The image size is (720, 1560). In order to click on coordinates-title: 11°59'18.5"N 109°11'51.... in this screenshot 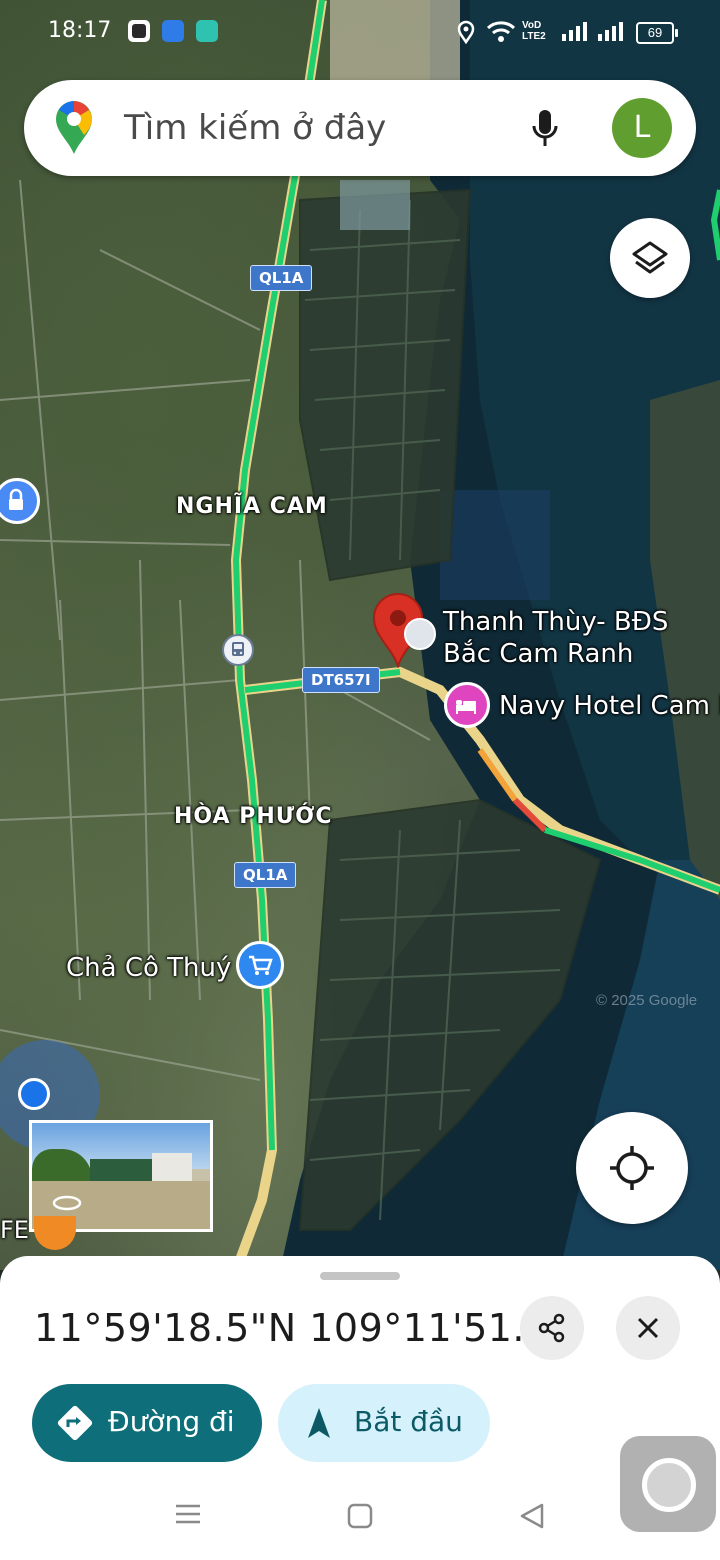, I will do `click(298, 1328)`.